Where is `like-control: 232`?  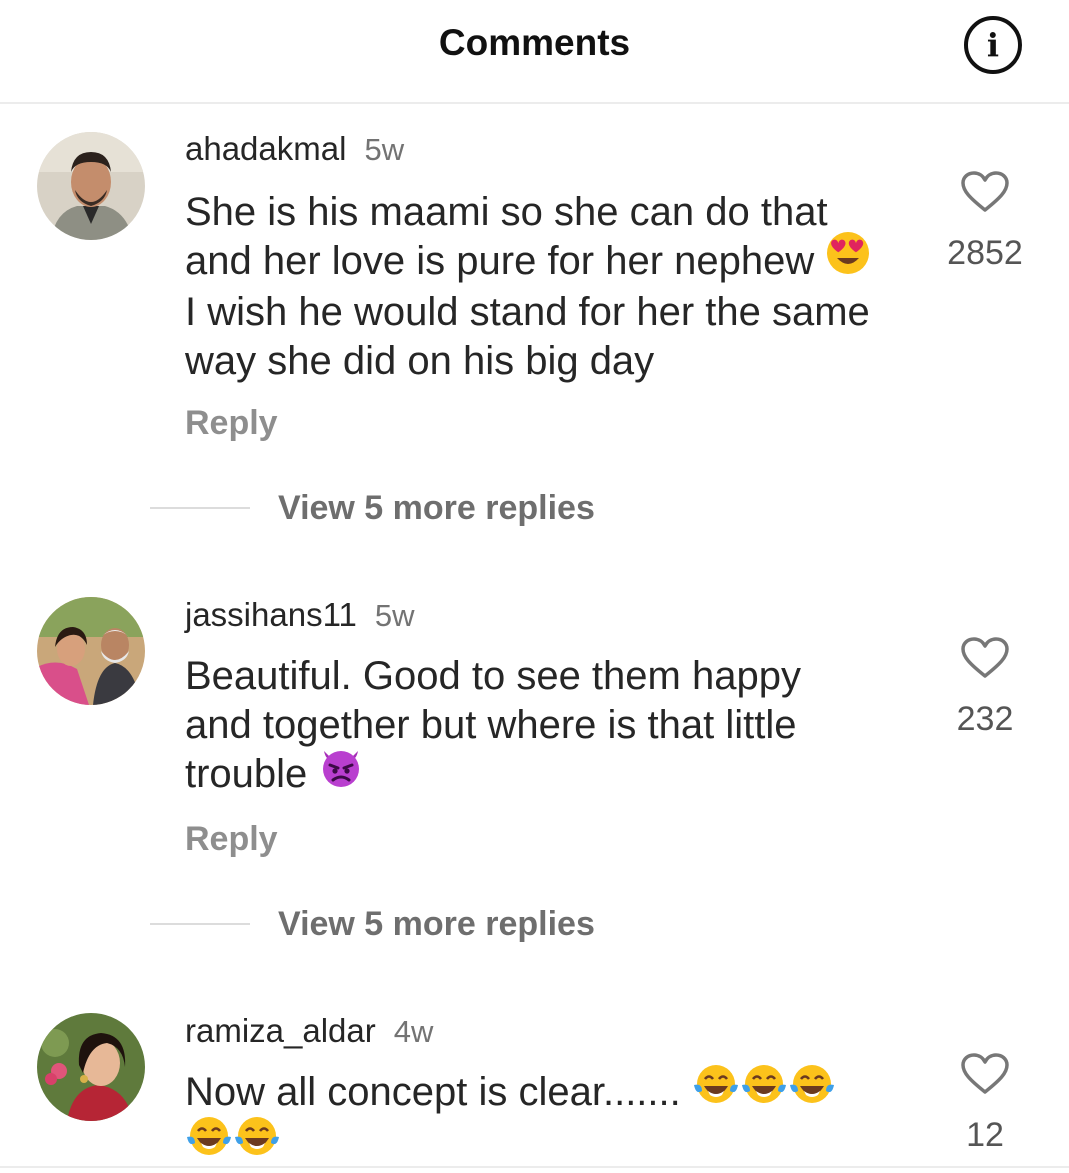 like-control: 232 is located at coordinates (985, 687).